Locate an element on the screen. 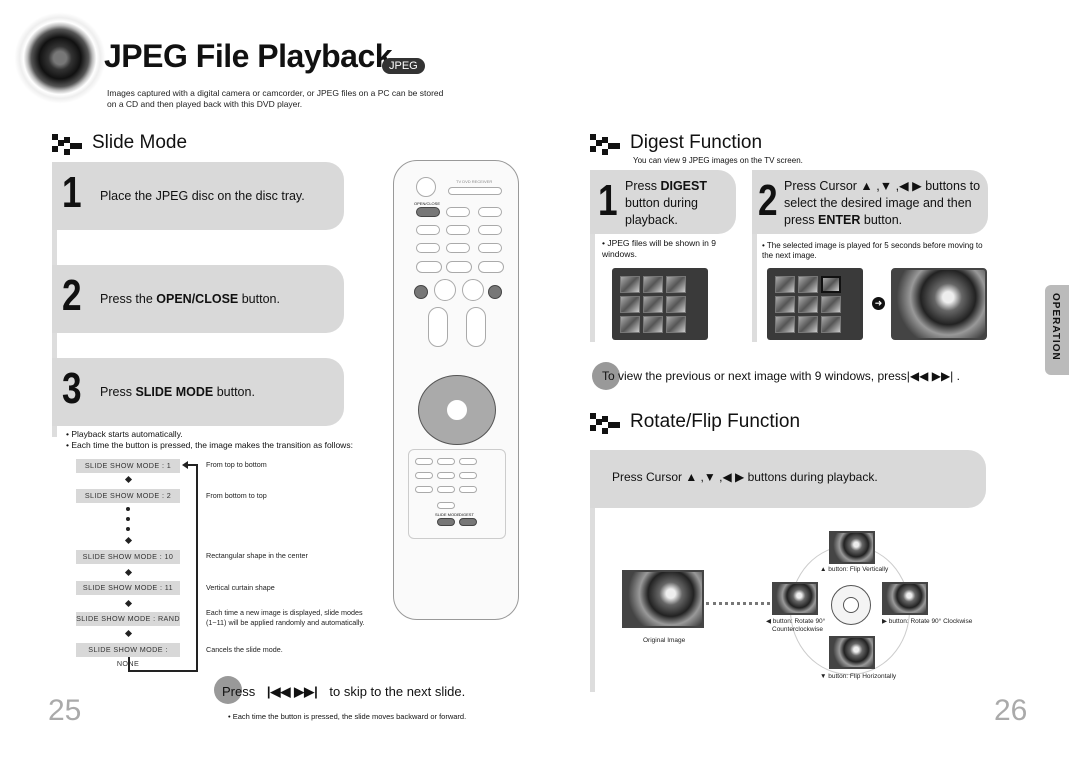  subtitle-button is located at coordinates (490, 248).